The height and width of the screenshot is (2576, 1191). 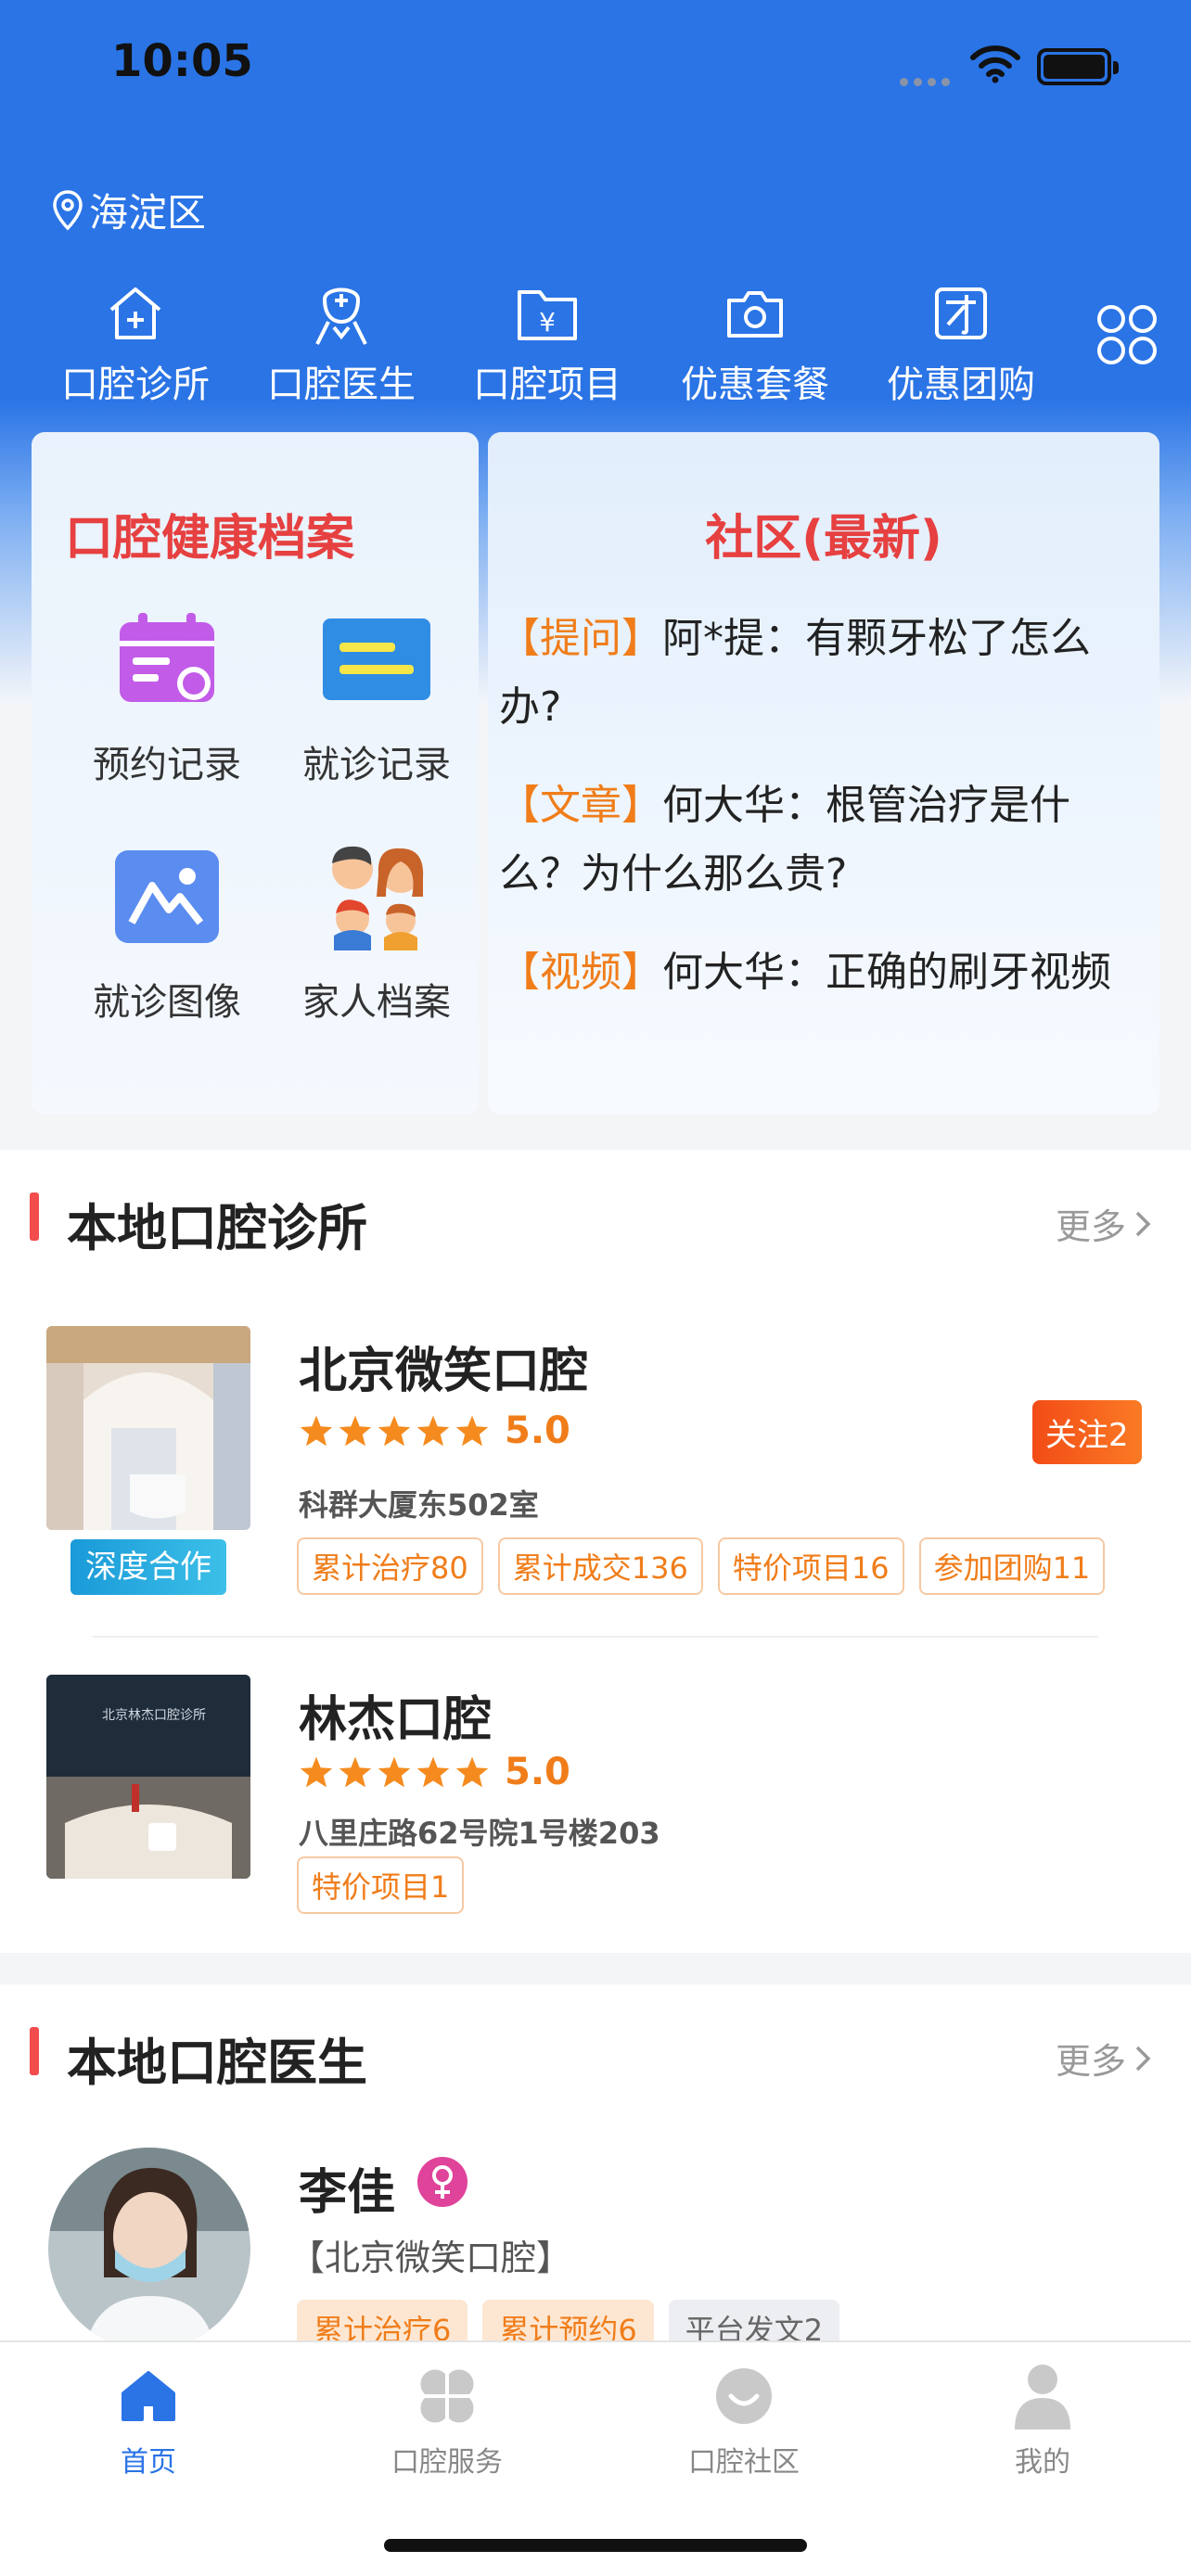 I want to click on community-post: 【提问】阿*提：有颗牙松了怎么办?, so click(x=819, y=673).